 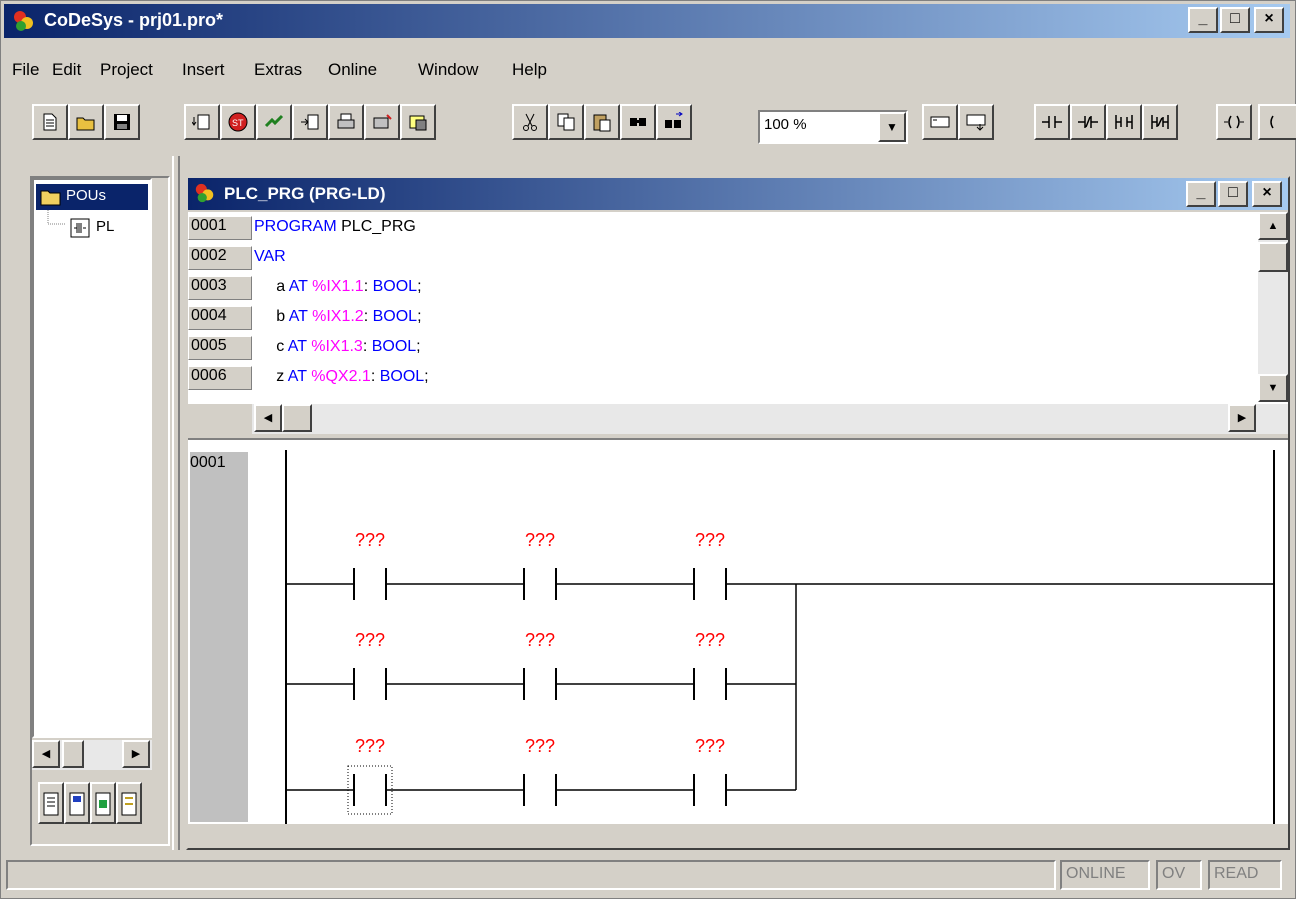 What do you see at coordinates (1160, 122) in the screenshot?
I see `parallel-negated-contact-button` at bounding box center [1160, 122].